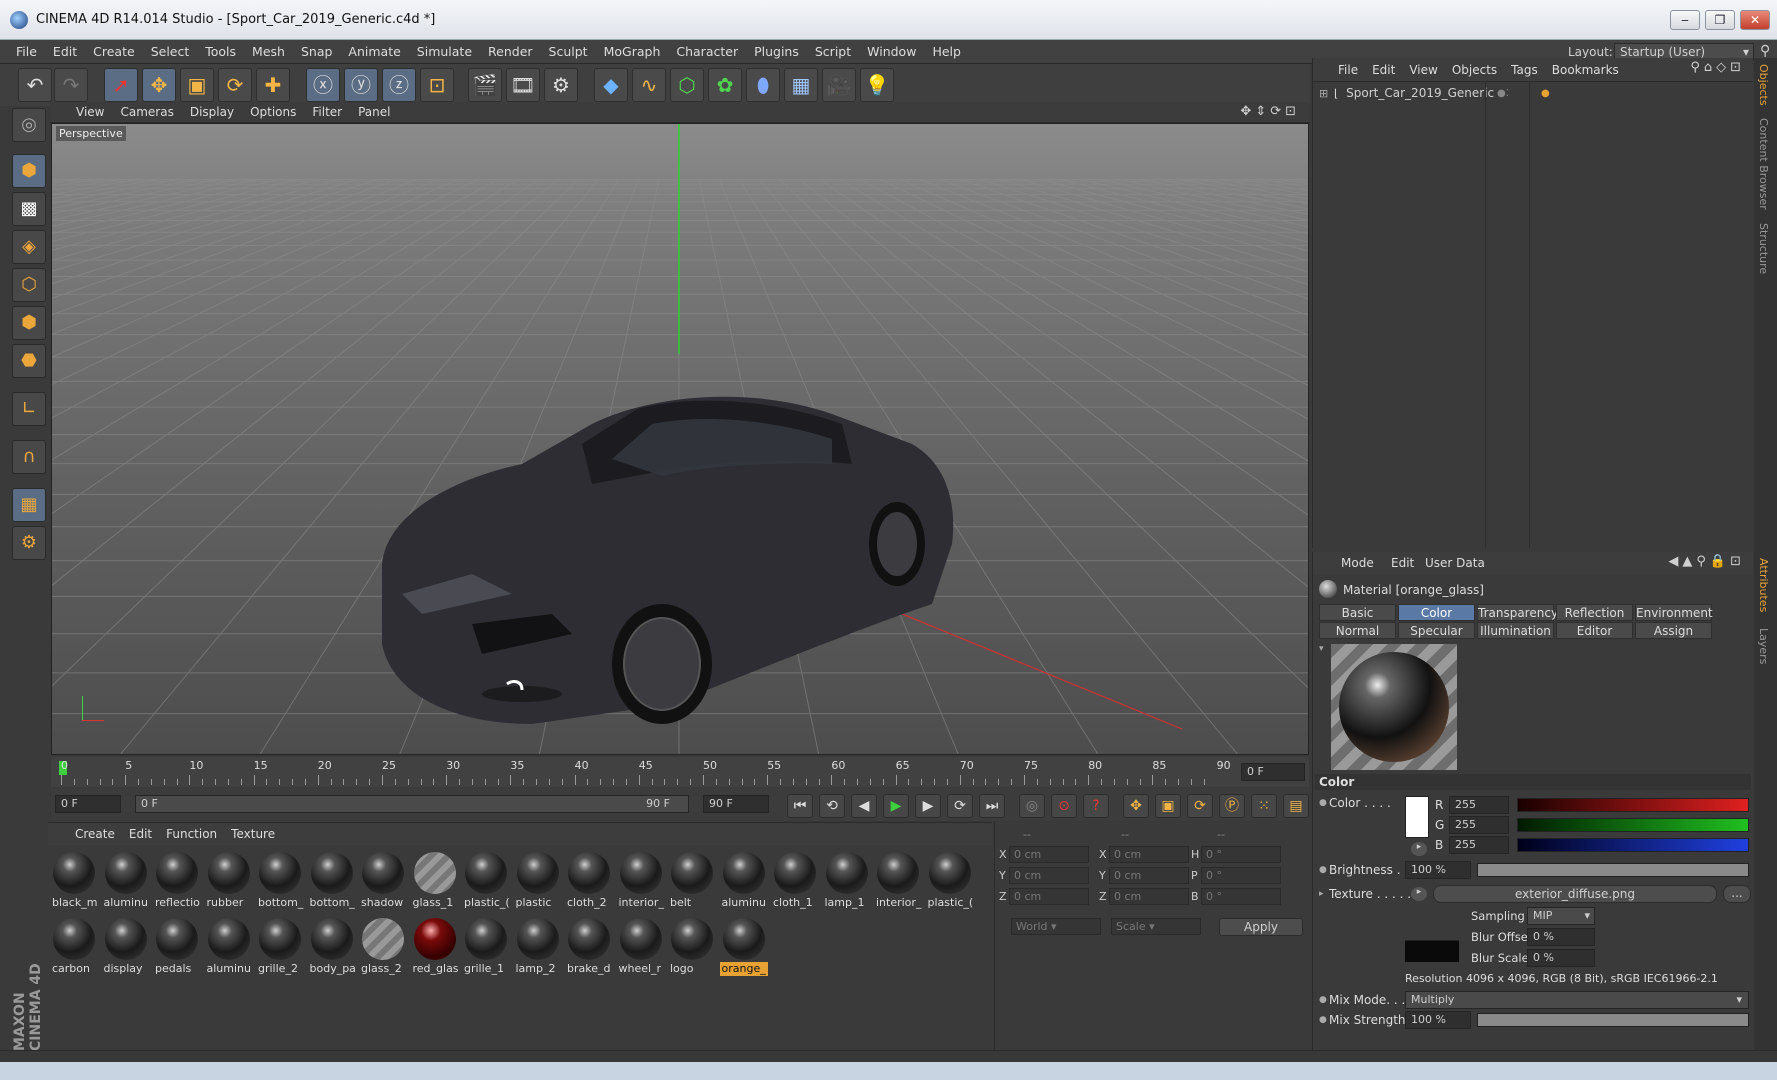  I want to click on attribute-tab: Transparency, so click(1517, 612).